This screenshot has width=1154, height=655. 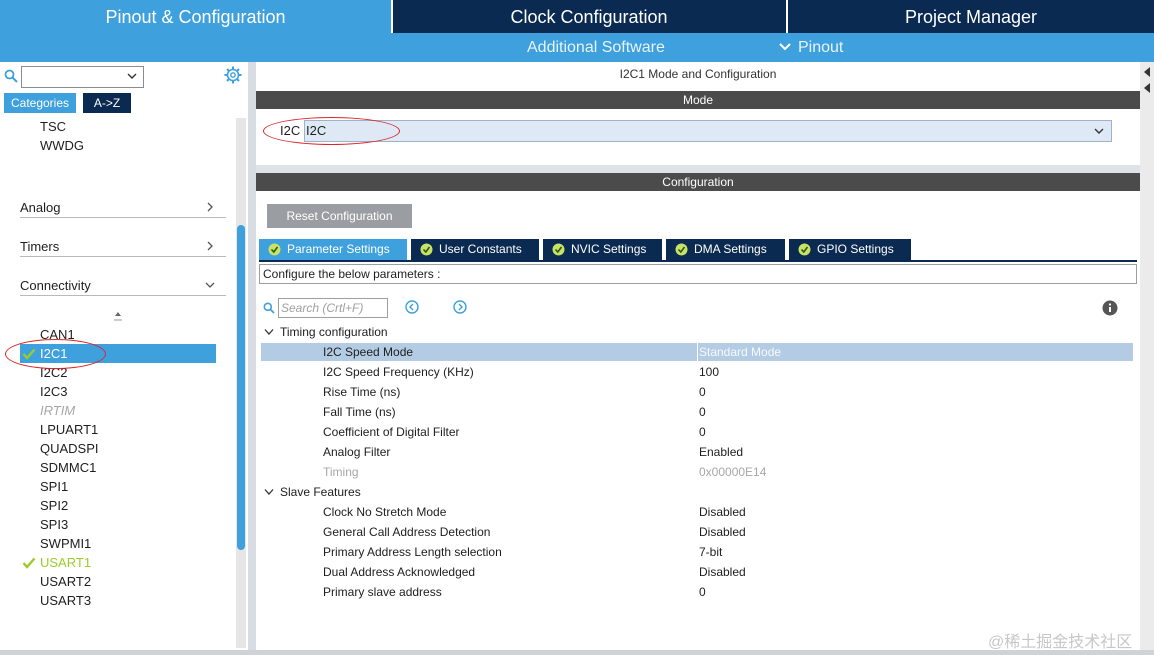 What do you see at coordinates (40, 207) in the screenshot?
I see `category-label: Analog` at bounding box center [40, 207].